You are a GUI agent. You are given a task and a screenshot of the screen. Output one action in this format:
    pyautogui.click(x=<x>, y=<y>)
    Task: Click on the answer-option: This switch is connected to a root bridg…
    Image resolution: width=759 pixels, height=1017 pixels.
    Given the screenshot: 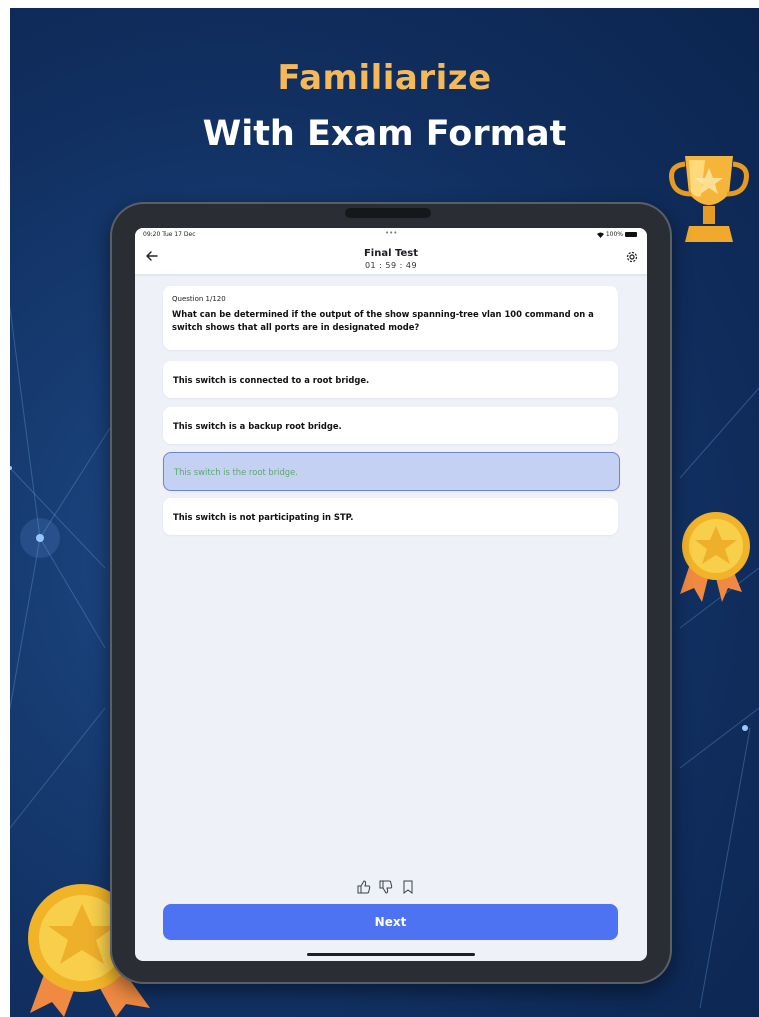 What is the action you would take?
    pyautogui.click(x=390, y=379)
    